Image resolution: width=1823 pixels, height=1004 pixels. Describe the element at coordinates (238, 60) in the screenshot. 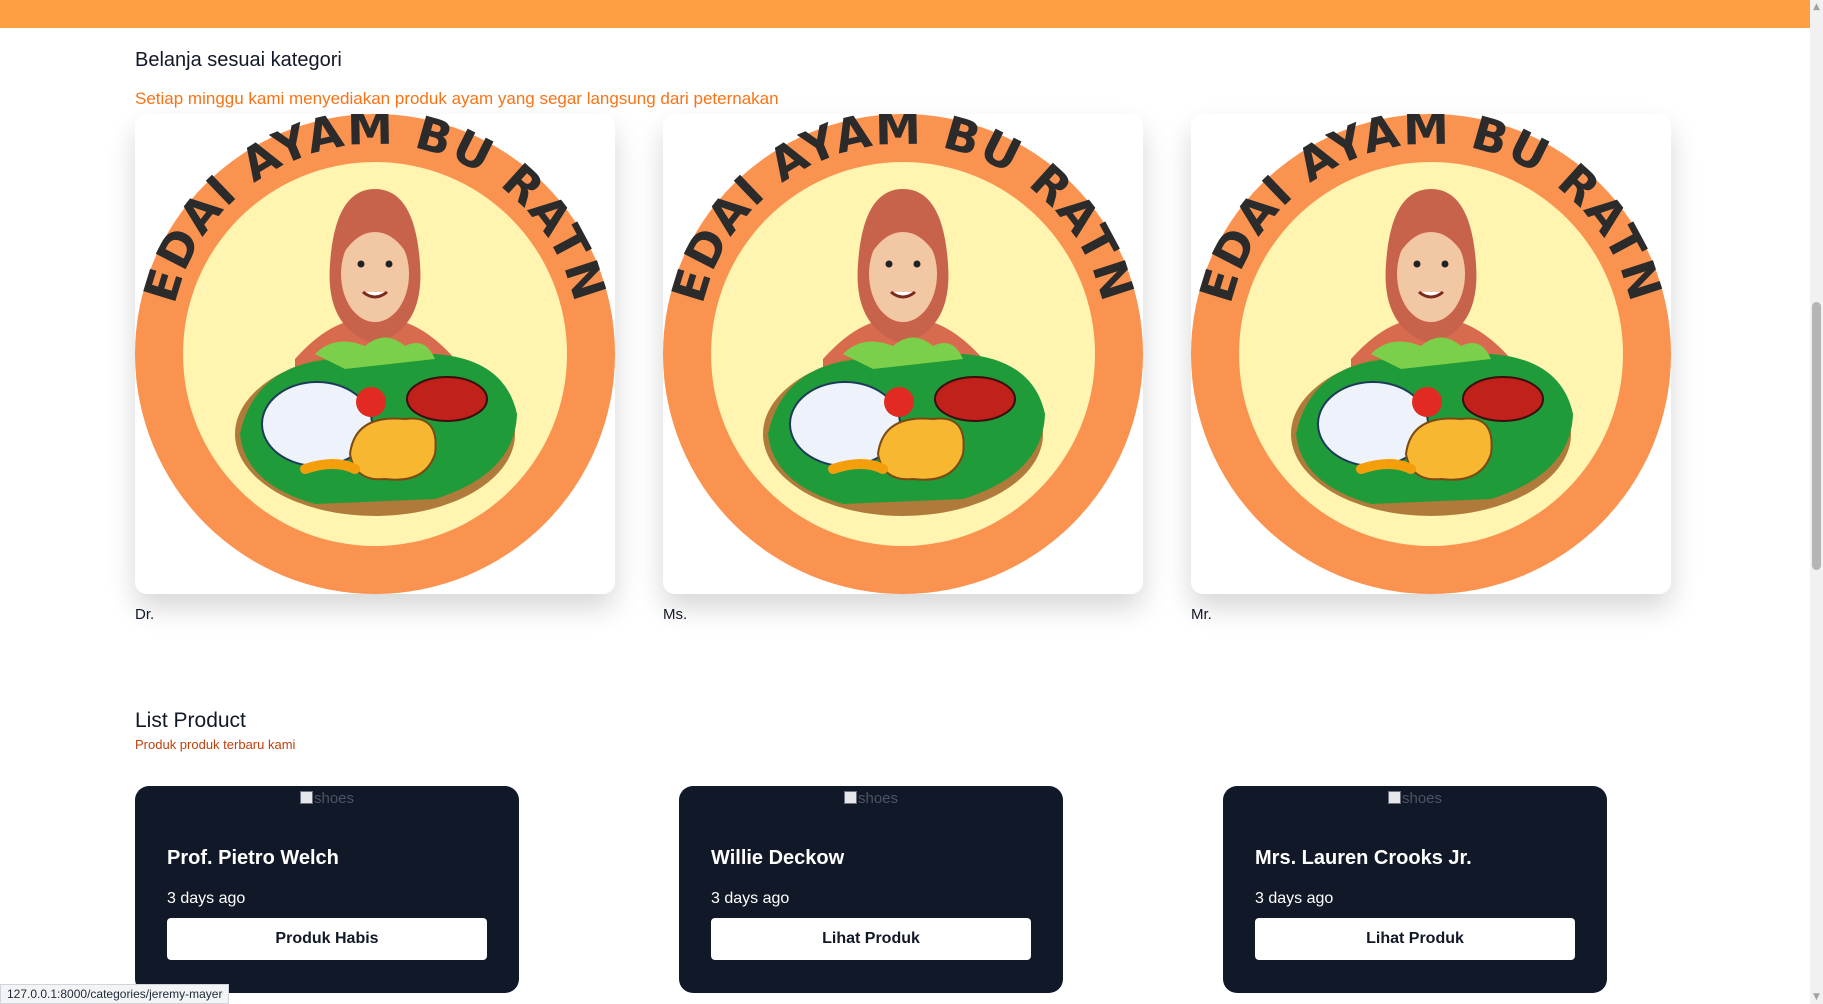

I see `categories-title: Belanja sesuai kategori` at that location.